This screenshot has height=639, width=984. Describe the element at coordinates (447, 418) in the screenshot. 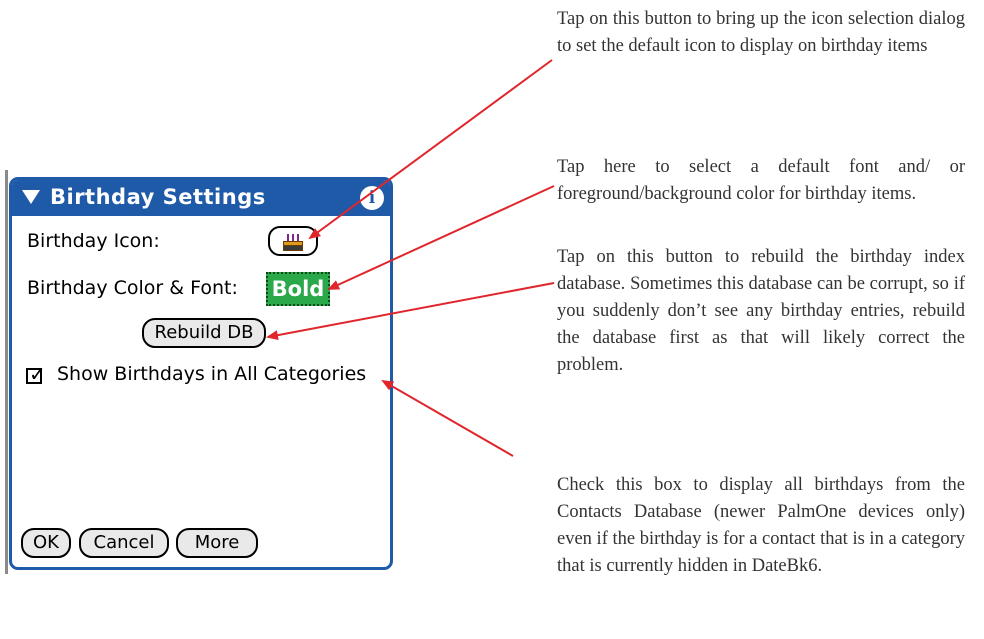

I see `arrow-to-show-all` at that location.